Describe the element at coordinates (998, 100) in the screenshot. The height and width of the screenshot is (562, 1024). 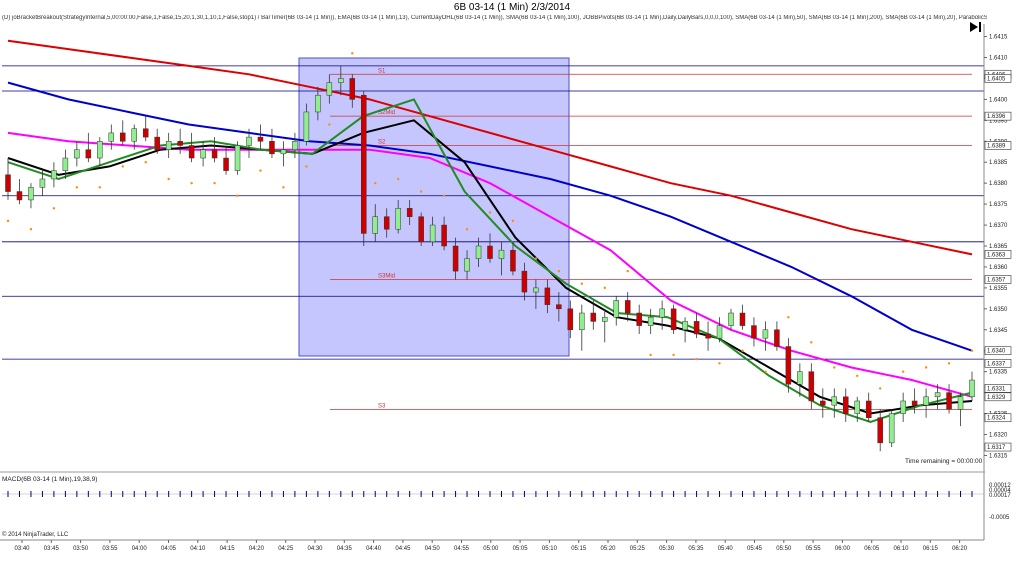
I see `y-tick-label: 1.6400` at that location.